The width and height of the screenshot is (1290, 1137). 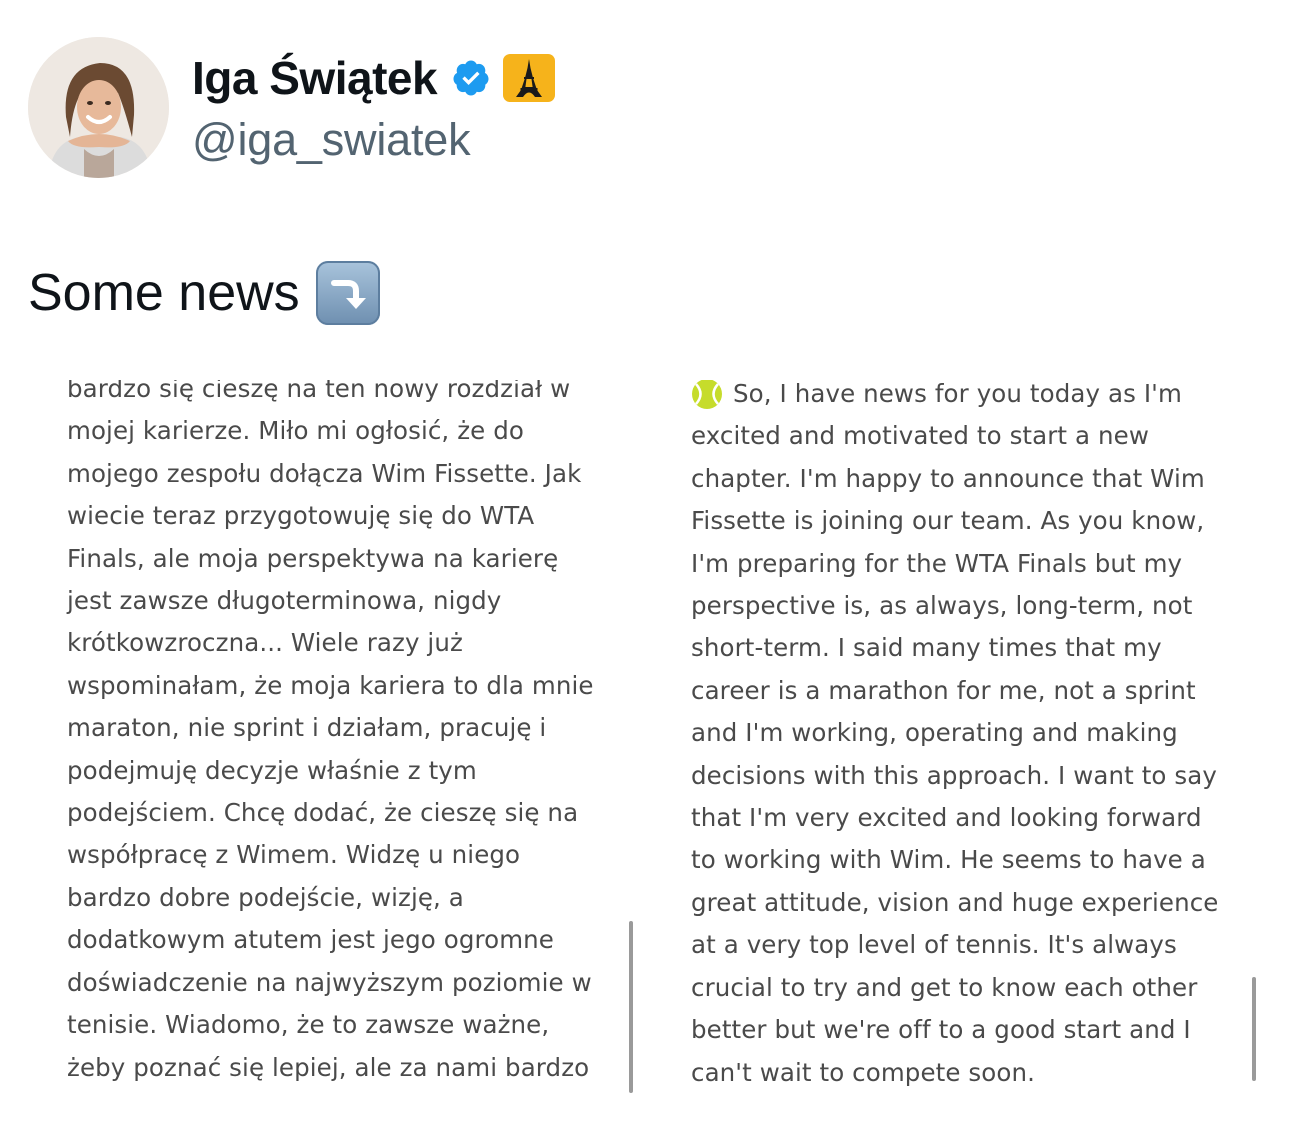 I want to click on right-line: So, I have news for you today as I'm, so click(x=957, y=394).